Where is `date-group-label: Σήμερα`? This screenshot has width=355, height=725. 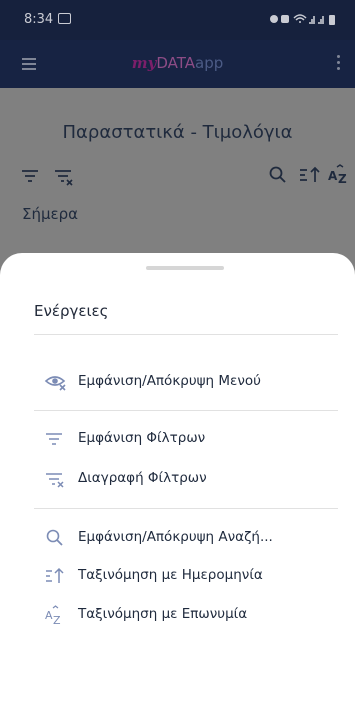 date-group-label: Σήμερα is located at coordinates (50, 214).